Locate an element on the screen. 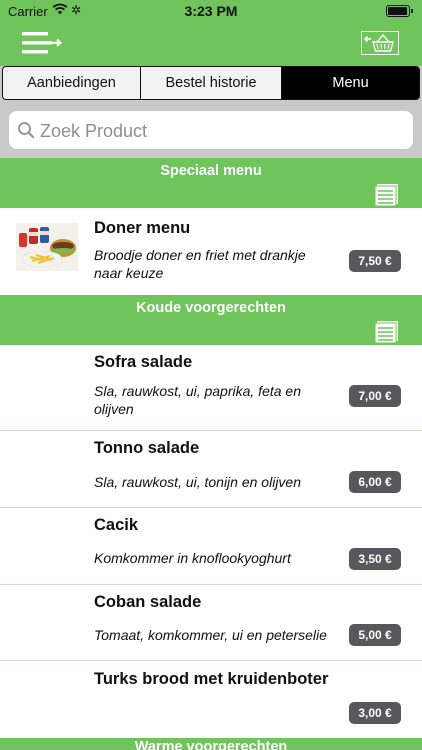  menu-arrow-icon is located at coordinates (42, 43).